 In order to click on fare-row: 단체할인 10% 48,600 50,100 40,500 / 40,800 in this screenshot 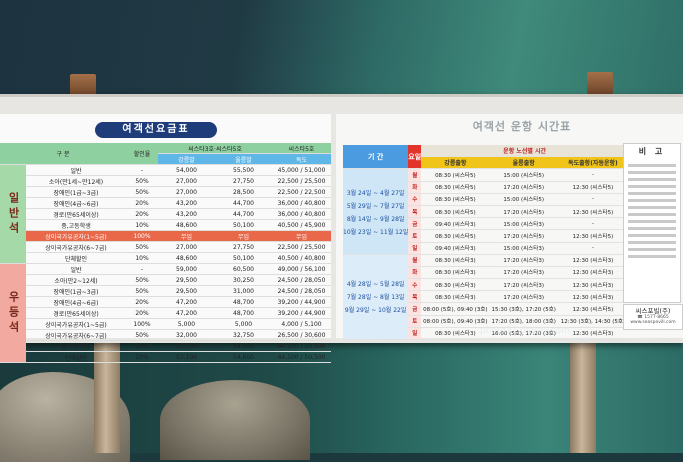, I will do `click(165, 258)`.